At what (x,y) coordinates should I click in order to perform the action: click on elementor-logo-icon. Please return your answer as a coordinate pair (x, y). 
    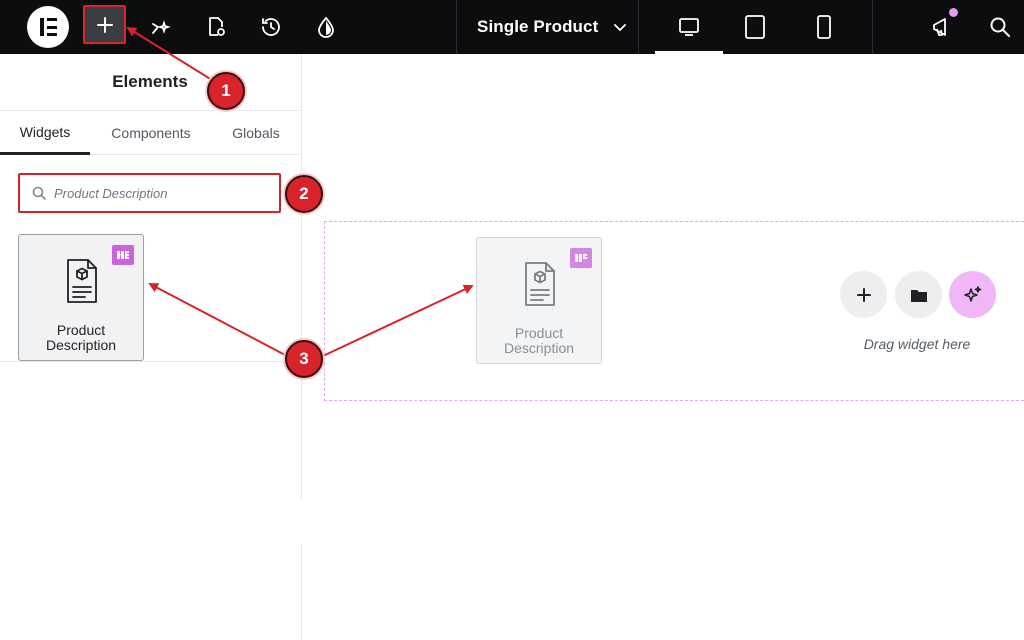
    Looking at the image, I should click on (48, 27).